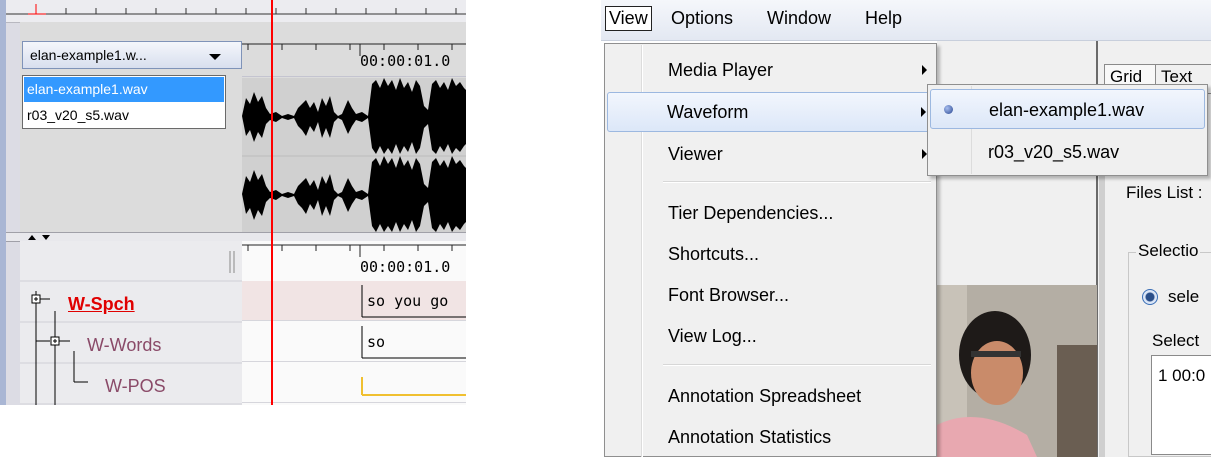 Image resolution: width=1211 pixels, height=457 pixels. Describe the element at coordinates (1184, 296) in the screenshot. I see `radio-label: sele` at that location.